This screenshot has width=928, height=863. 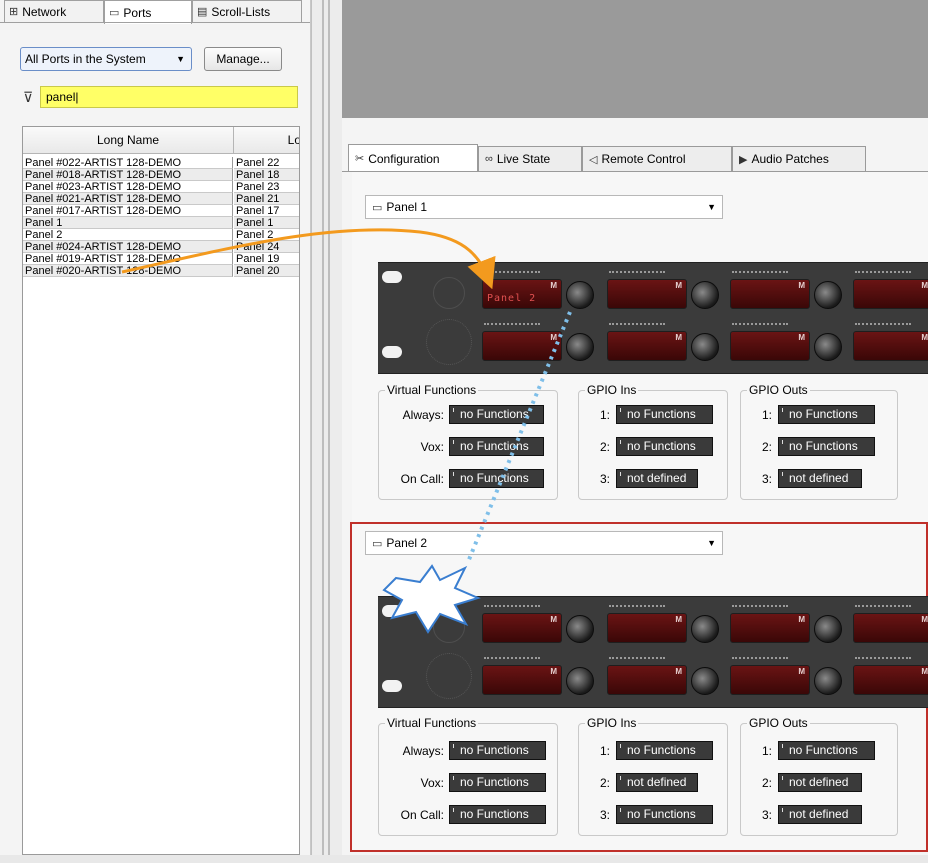 What do you see at coordinates (519, 437) in the screenshot?
I see `copy-arrow` at bounding box center [519, 437].